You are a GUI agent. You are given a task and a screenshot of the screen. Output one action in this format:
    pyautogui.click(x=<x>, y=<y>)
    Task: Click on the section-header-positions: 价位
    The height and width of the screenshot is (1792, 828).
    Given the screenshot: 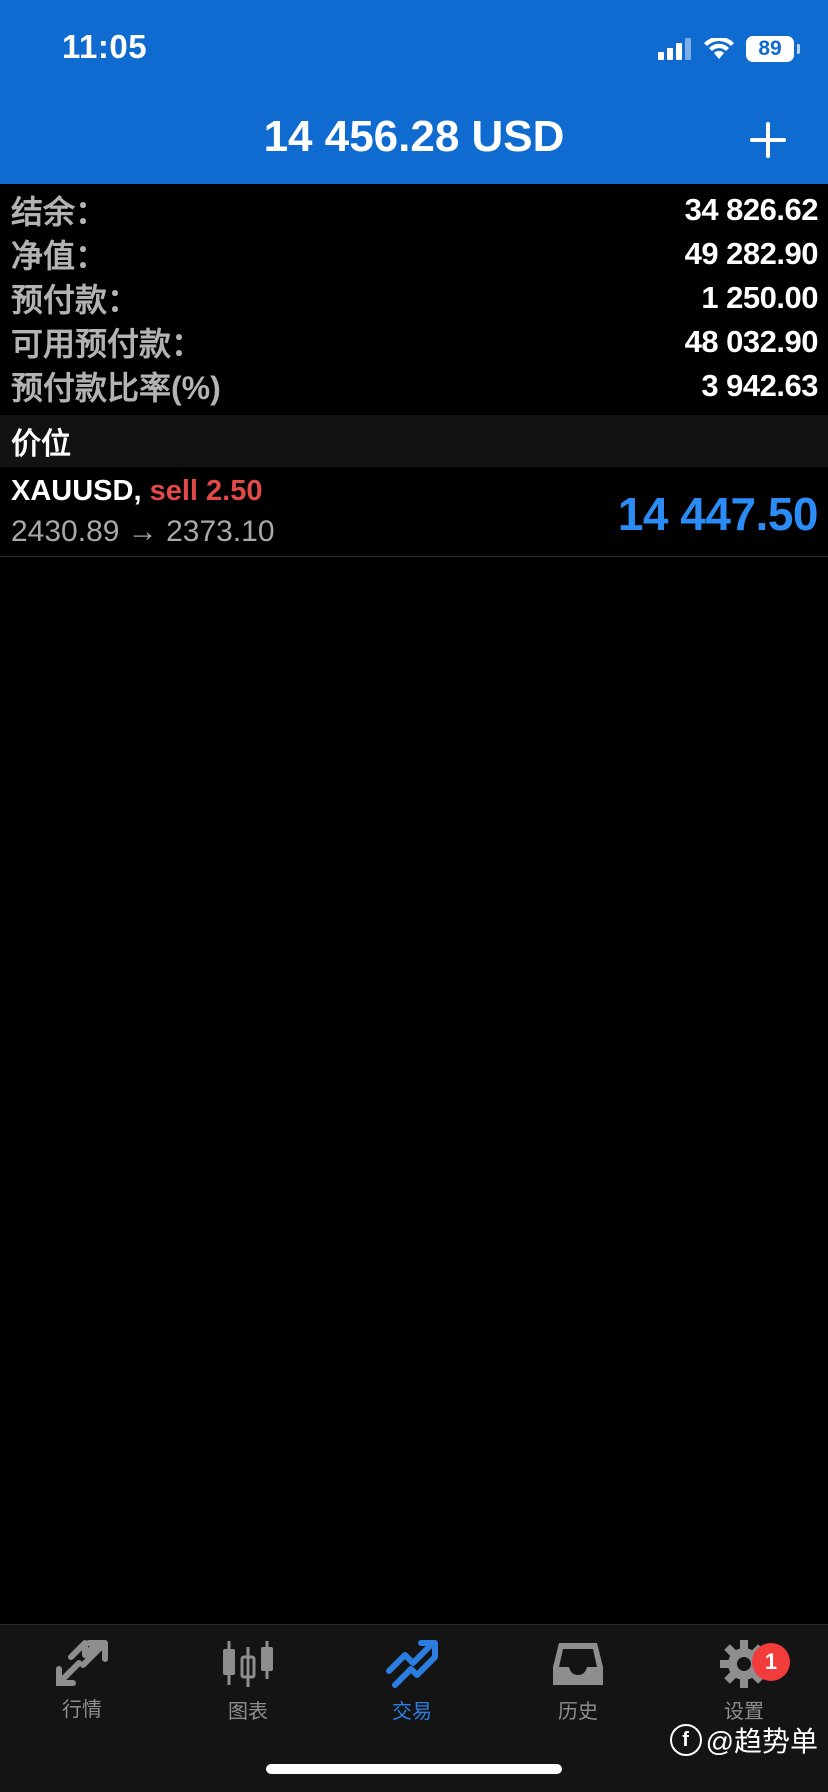 What is the action you would take?
    pyautogui.click(x=414, y=441)
    